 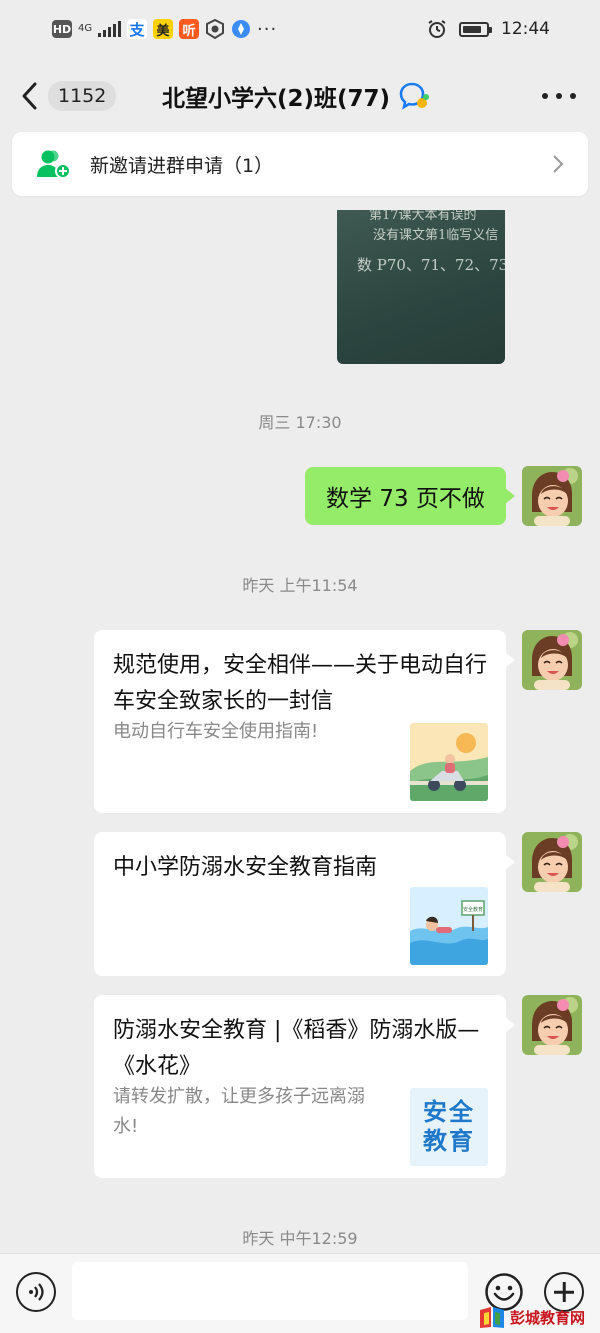 What do you see at coordinates (54, 164) in the screenshot?
I see `add-member-icon` at bounding box center [54, 164].